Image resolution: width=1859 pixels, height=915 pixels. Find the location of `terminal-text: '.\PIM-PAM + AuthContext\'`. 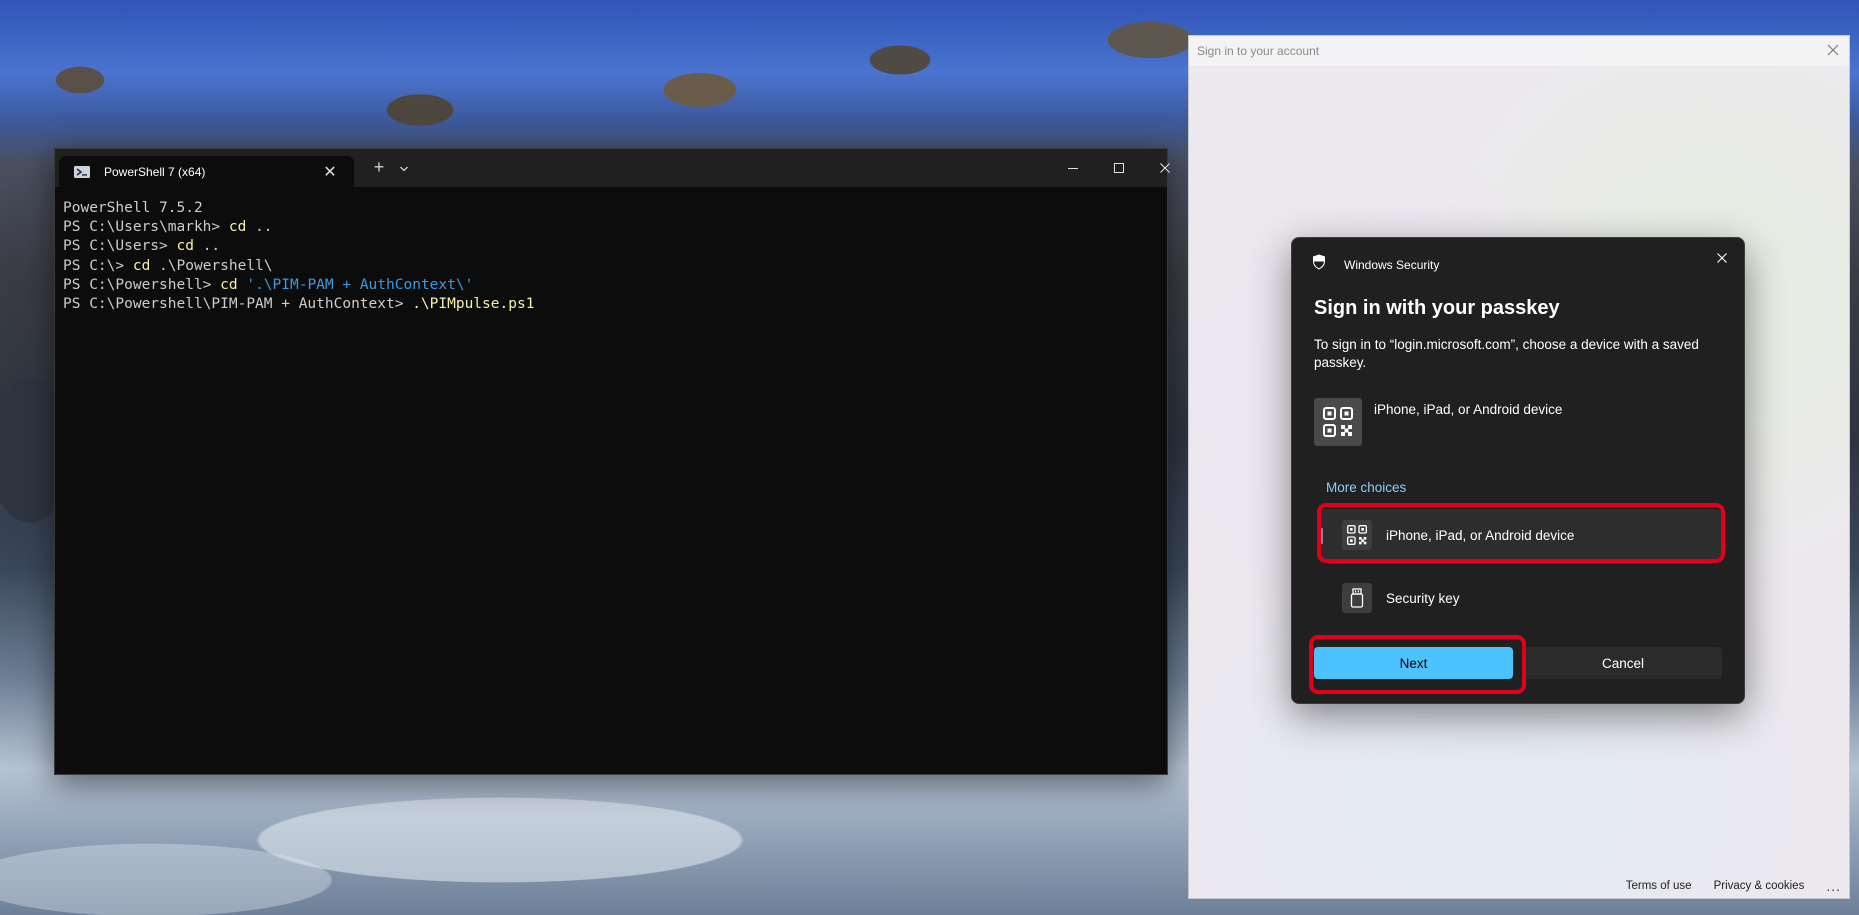

terminal-text: '.\PIM-PAM + AuthContext\' is located at coordinates (360, 284).